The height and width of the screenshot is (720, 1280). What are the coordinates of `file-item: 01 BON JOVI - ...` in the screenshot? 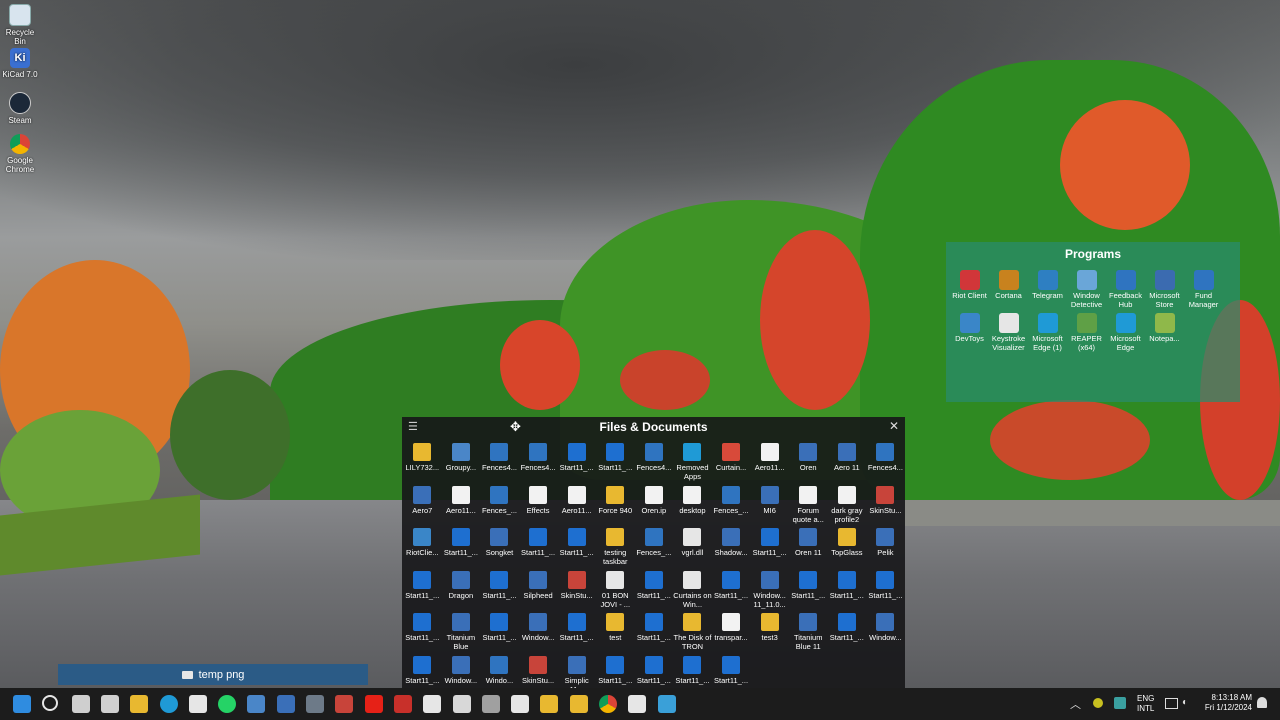 It's located at (615, 592).